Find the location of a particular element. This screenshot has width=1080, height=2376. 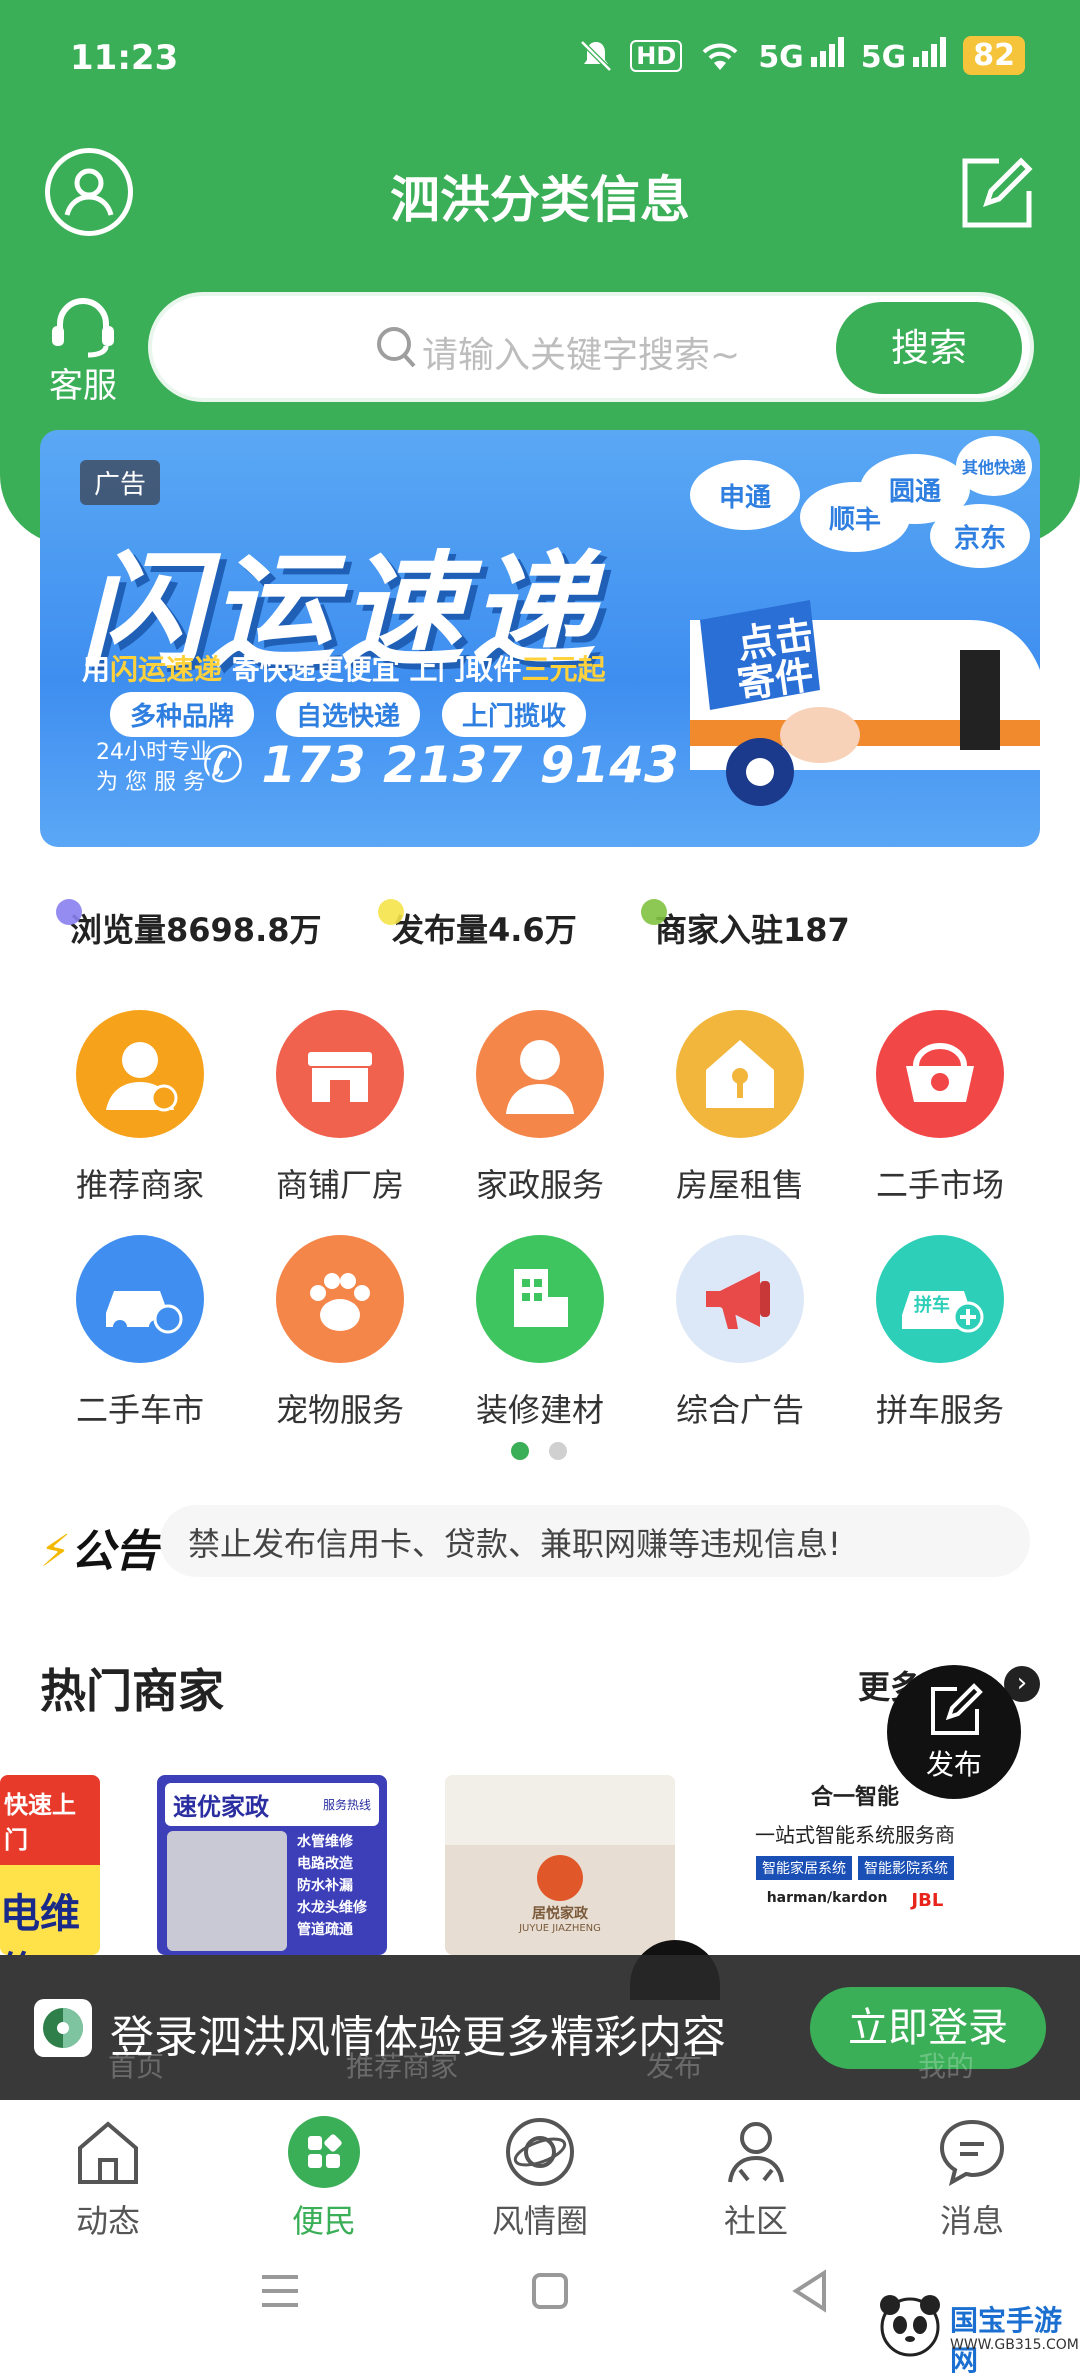

battery-indicator: 82 is located at coordinates (994, 55).